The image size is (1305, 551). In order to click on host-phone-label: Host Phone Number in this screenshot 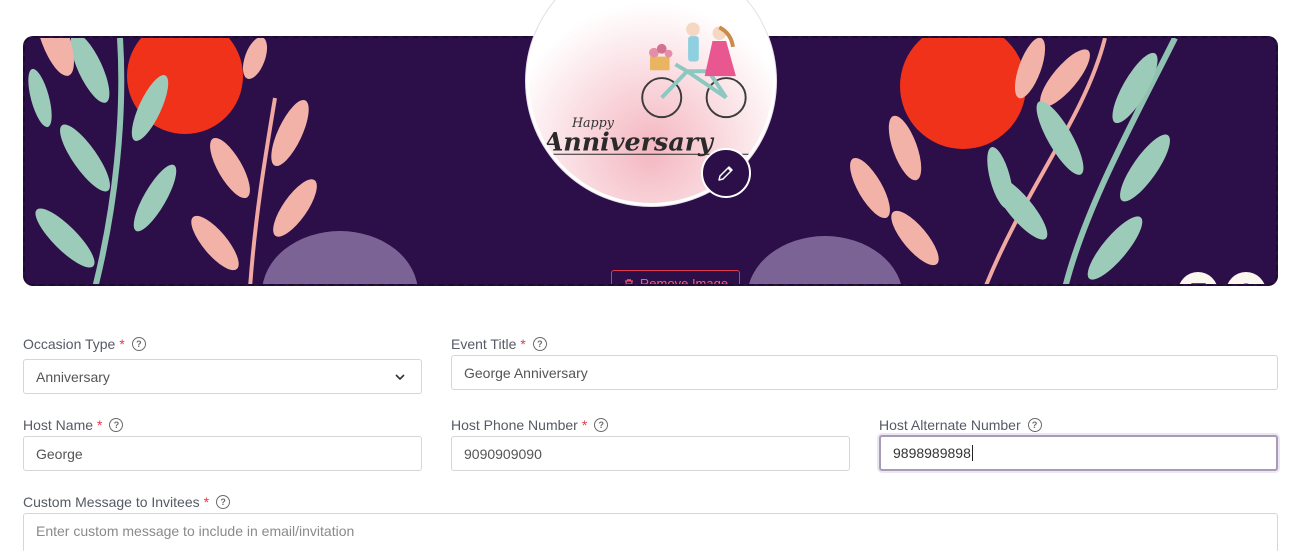, I will do `click(514, 425)`.